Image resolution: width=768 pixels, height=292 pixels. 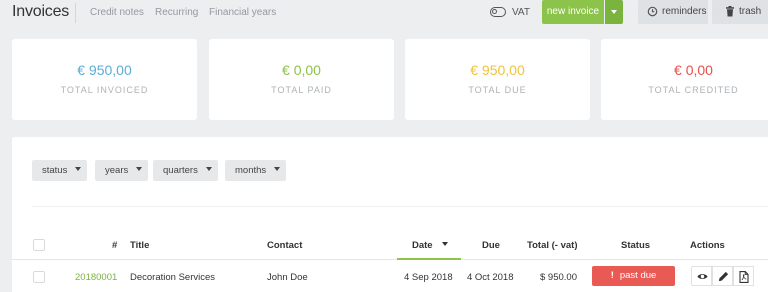 What do you see at coordinates (400, 206) in the screenshot?
I see `panel-divider` at bounding box center [400, 206].